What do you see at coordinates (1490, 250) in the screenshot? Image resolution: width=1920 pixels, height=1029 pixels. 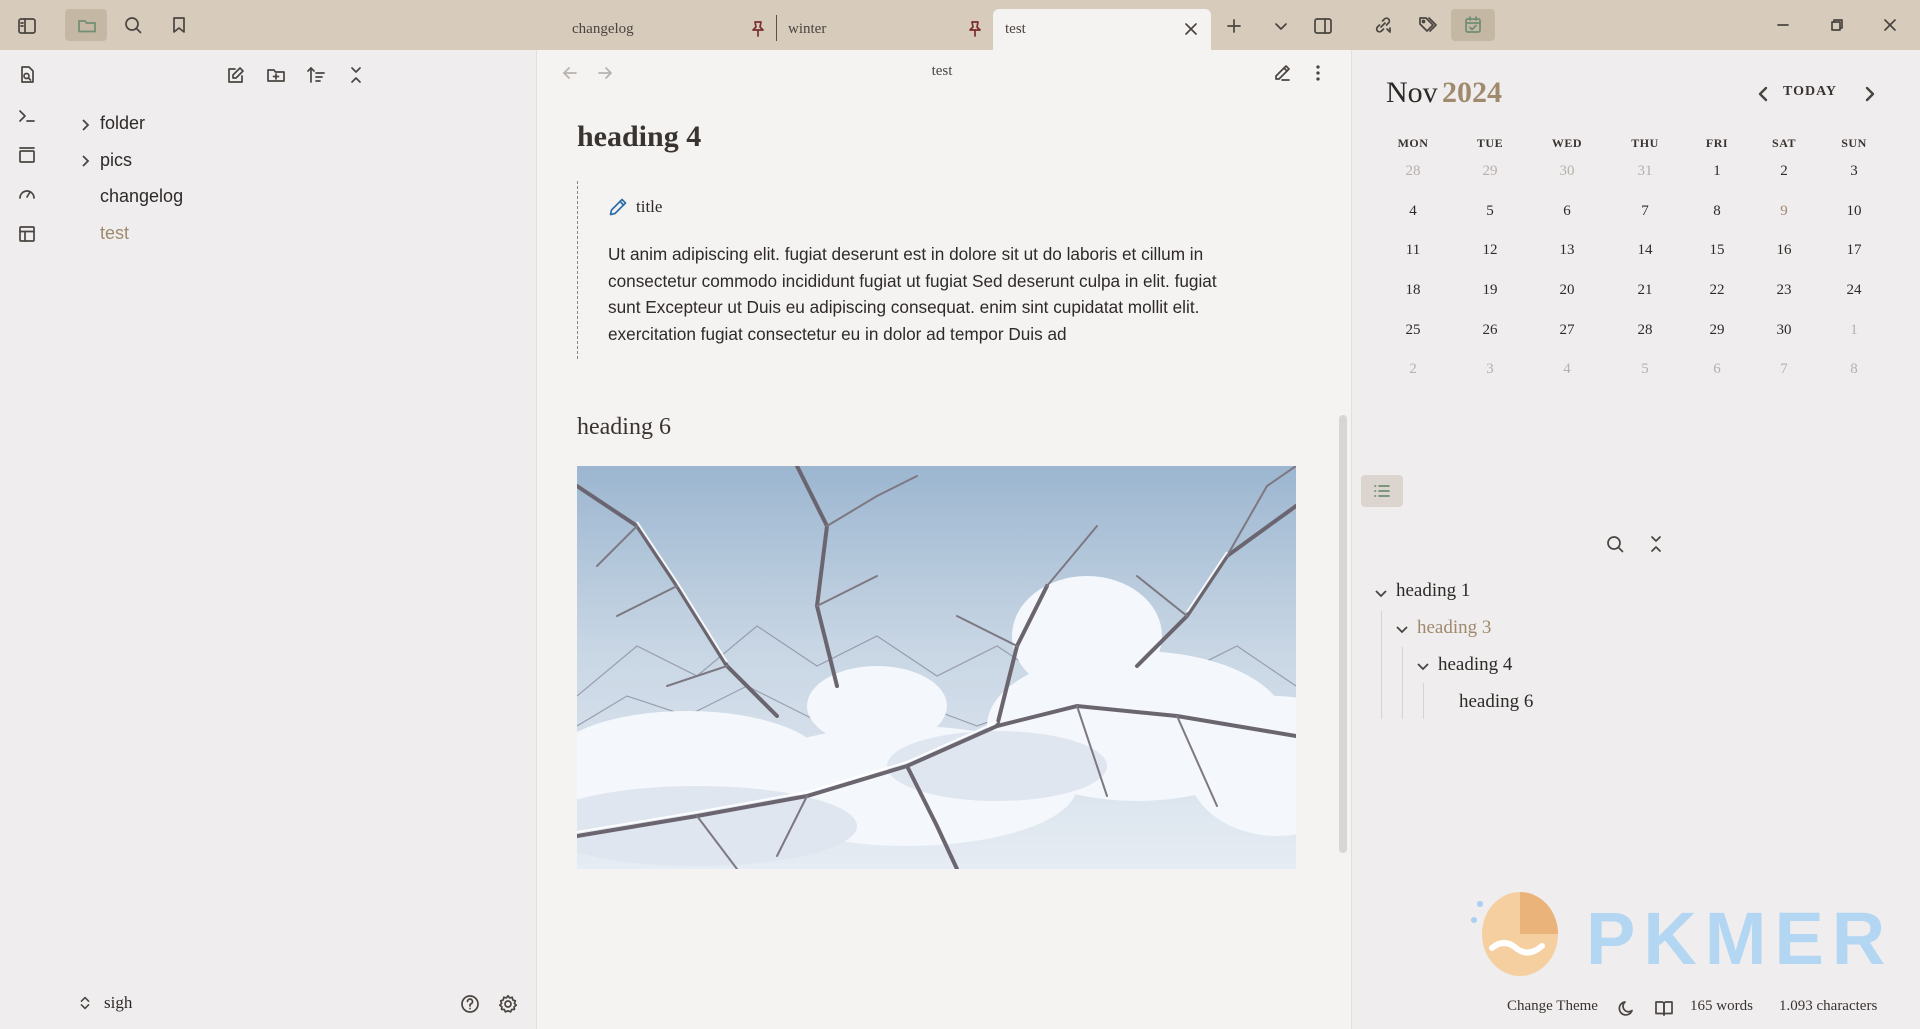 I see `calendar-day: 12` at bounding box center [1490, 250].